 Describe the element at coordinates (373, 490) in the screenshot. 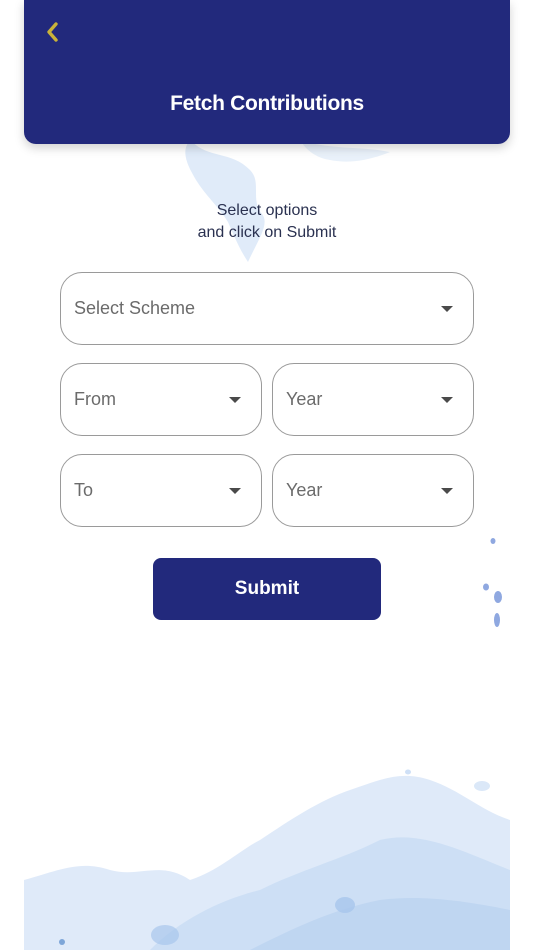

I see `to-year-dropdown: Year` at that location.